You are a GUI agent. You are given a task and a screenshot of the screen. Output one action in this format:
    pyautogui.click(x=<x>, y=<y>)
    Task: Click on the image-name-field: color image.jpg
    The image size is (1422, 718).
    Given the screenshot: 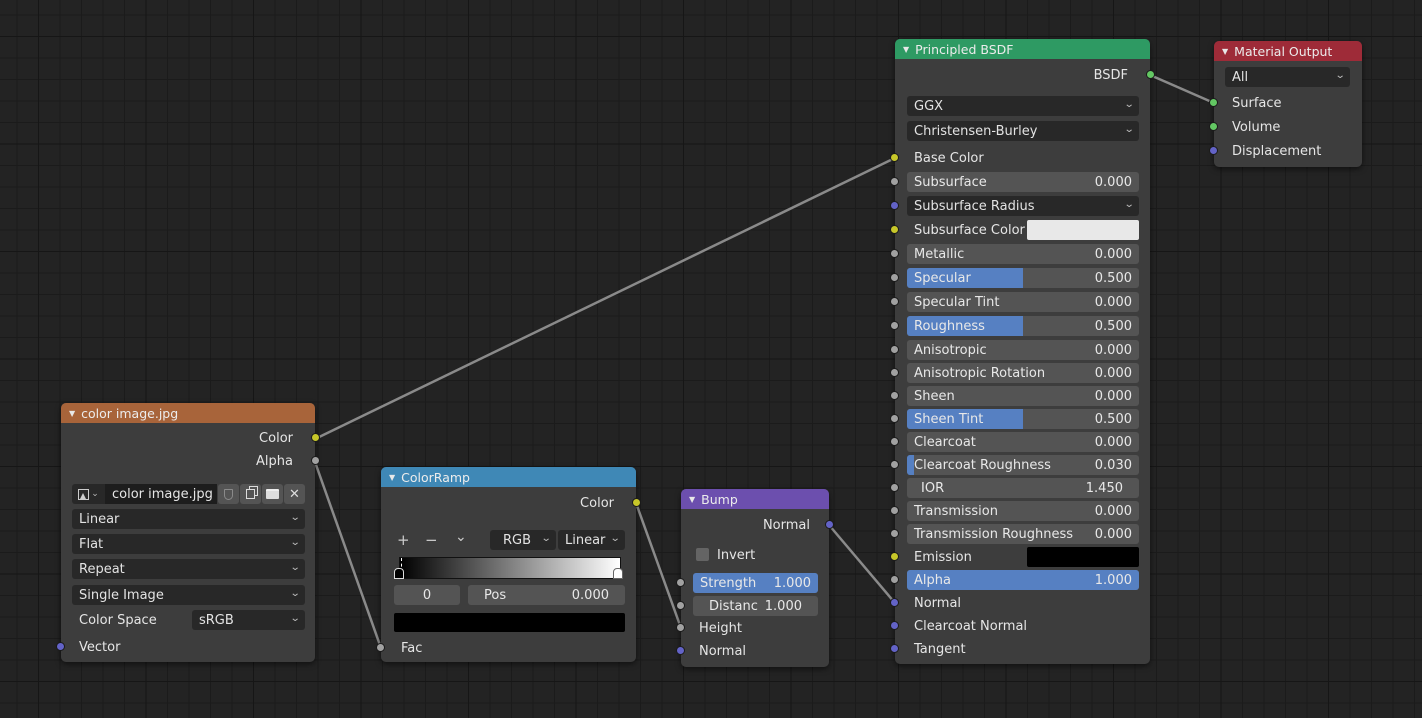 What is the action you would take?
    pyautogui.click(x=161, y=494)
    